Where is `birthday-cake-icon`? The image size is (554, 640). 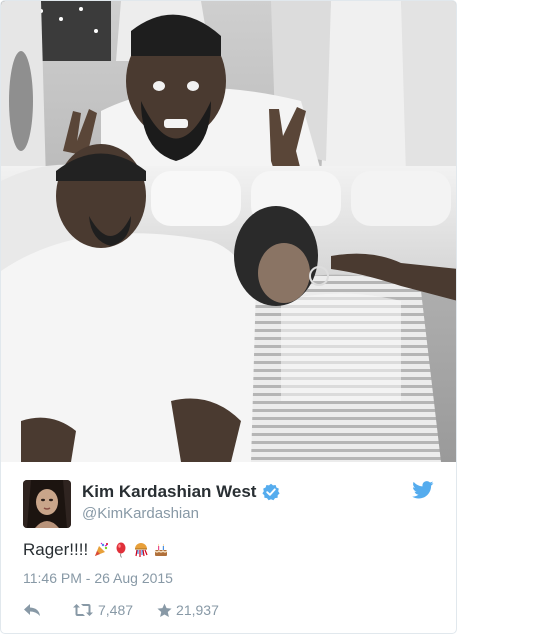
birthday-cake-icon is located at coordinates (161, 550).